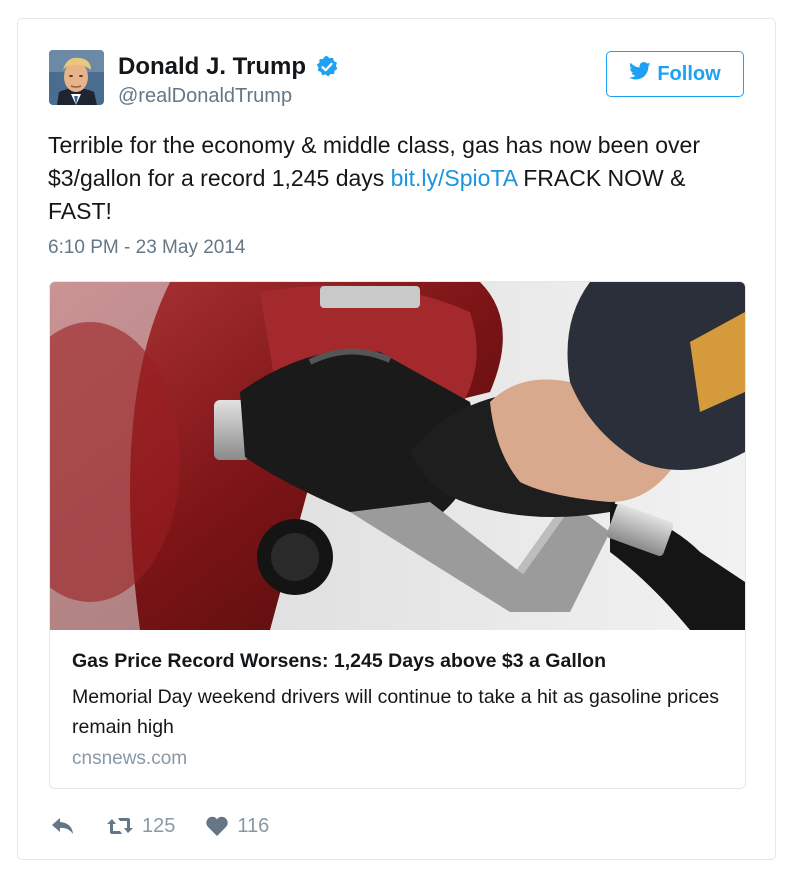 Image resolution: width=799 pixels, height=884 pixels. I want to click on follow-label: Follow, so click(689, 73).